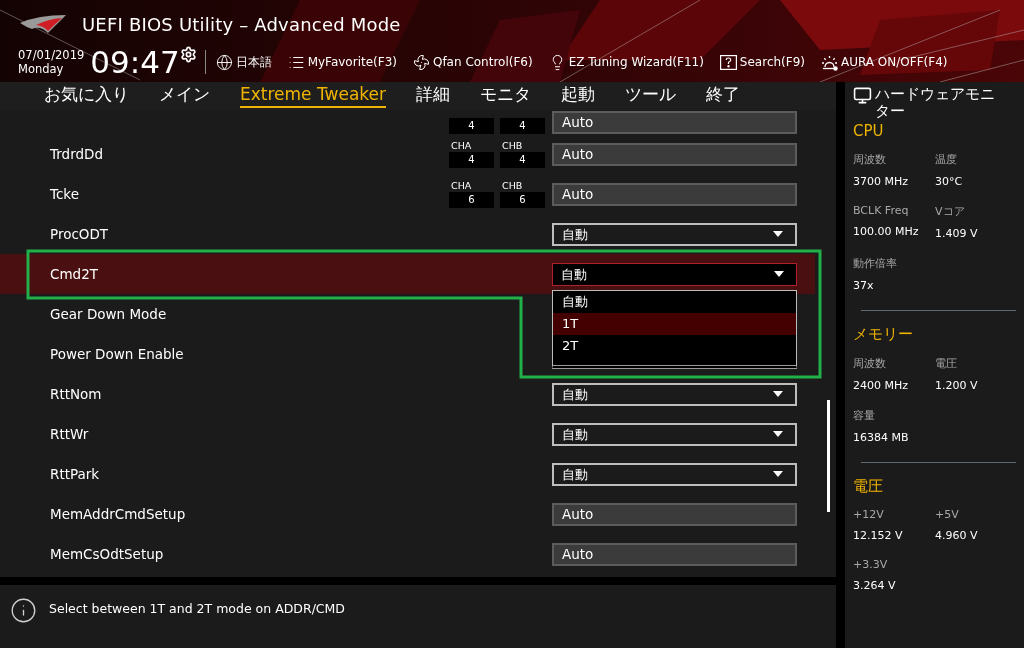 This screenshot has width=1024, height=648. What do you see at coordinates (957, 385) in the screenshot?
I see `sensor-value: 1.200 V` at bounding box center [957, 385].